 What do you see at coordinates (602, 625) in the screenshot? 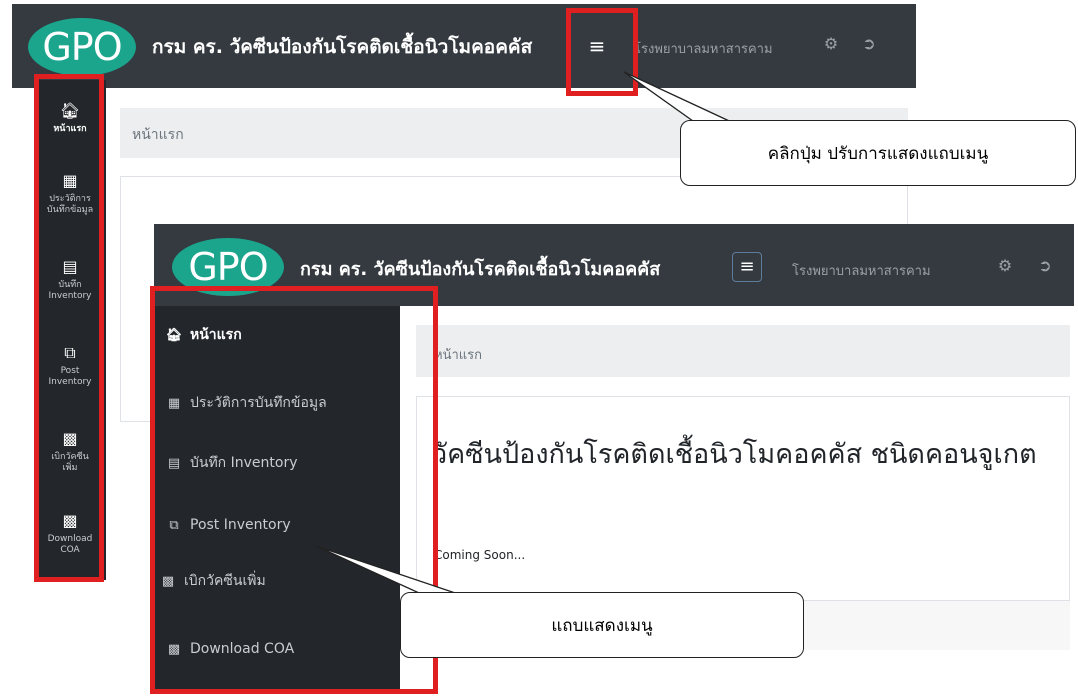
I see `menu-callout: แถบแสดงเมนู` at bounding box center [602, 625].